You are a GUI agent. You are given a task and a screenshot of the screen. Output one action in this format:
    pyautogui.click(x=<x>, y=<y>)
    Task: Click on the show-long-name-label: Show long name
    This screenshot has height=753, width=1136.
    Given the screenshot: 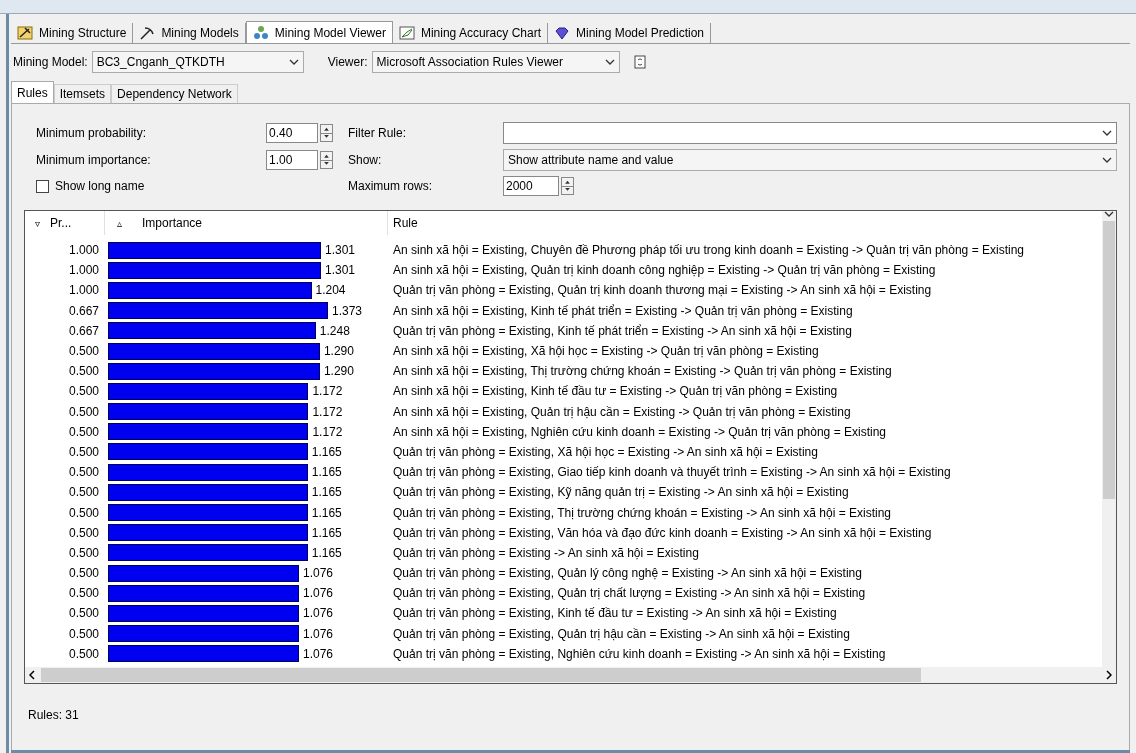 What is the action you would take?
    pyautogui.click(x=100, y=186)
    